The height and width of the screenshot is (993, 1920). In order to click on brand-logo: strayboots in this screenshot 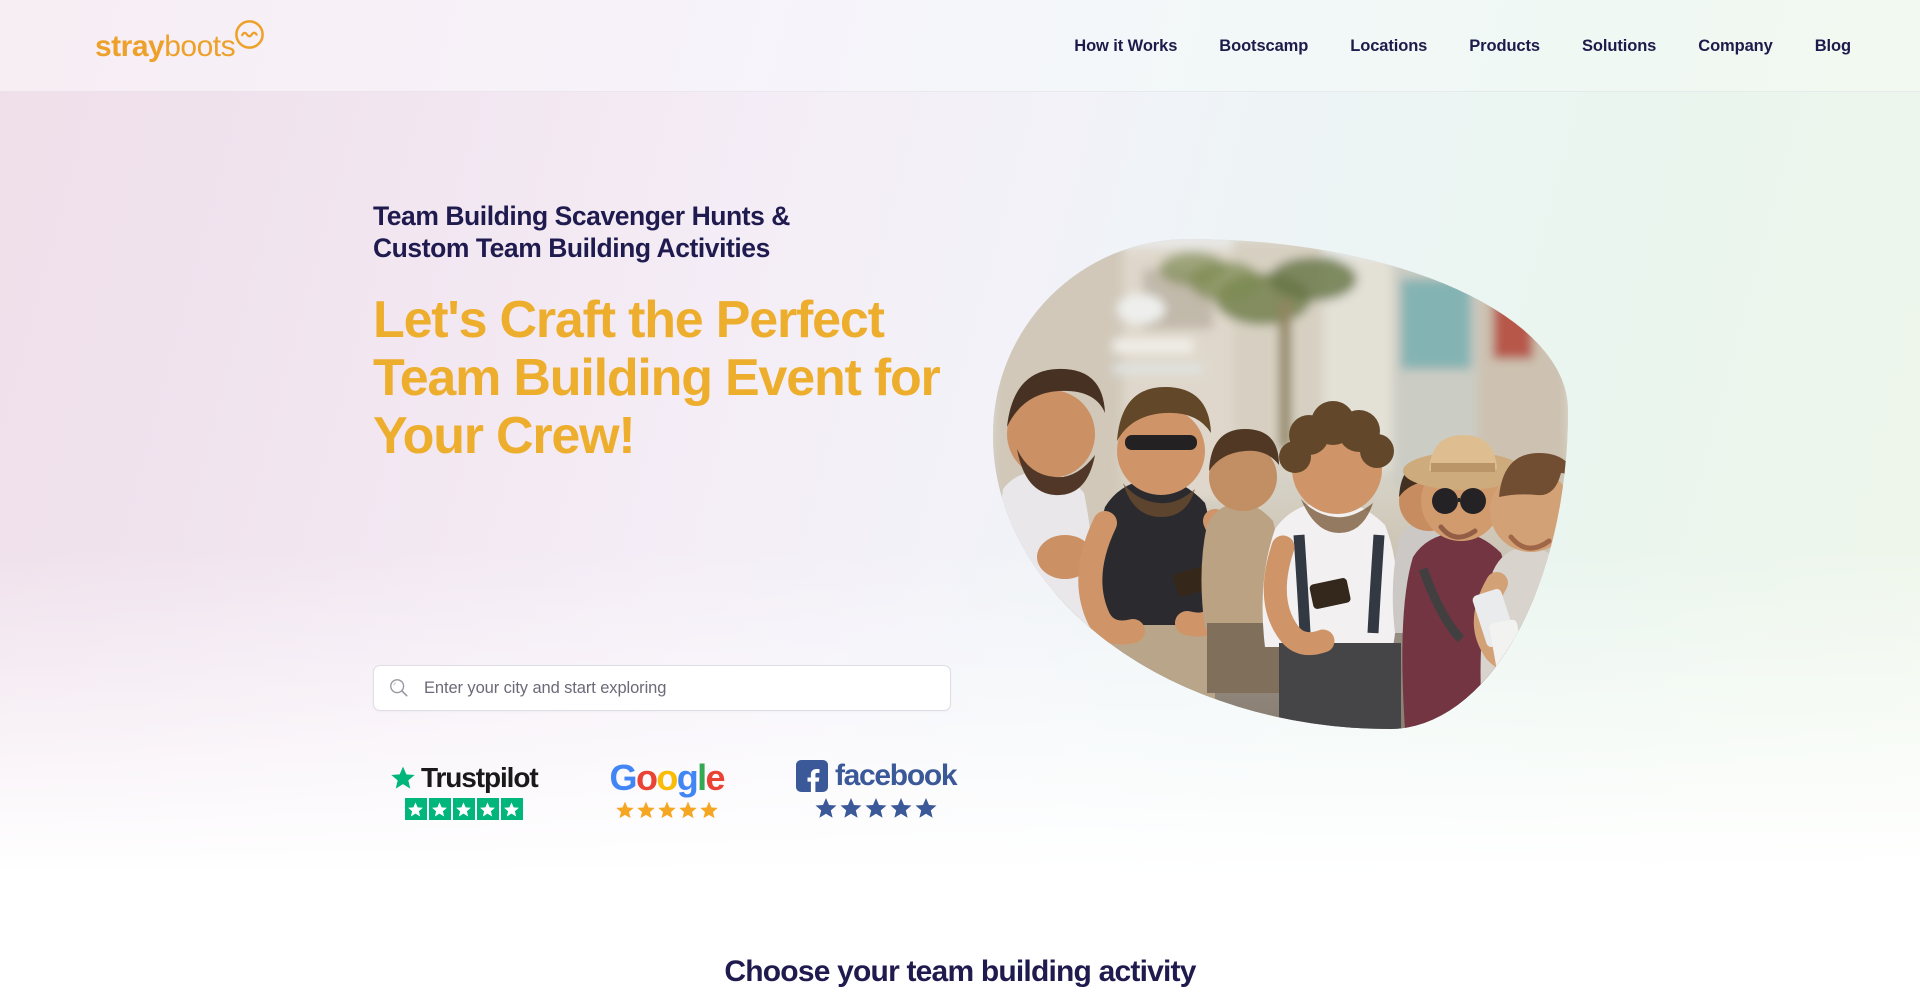, I will do `click(180, 40)`.